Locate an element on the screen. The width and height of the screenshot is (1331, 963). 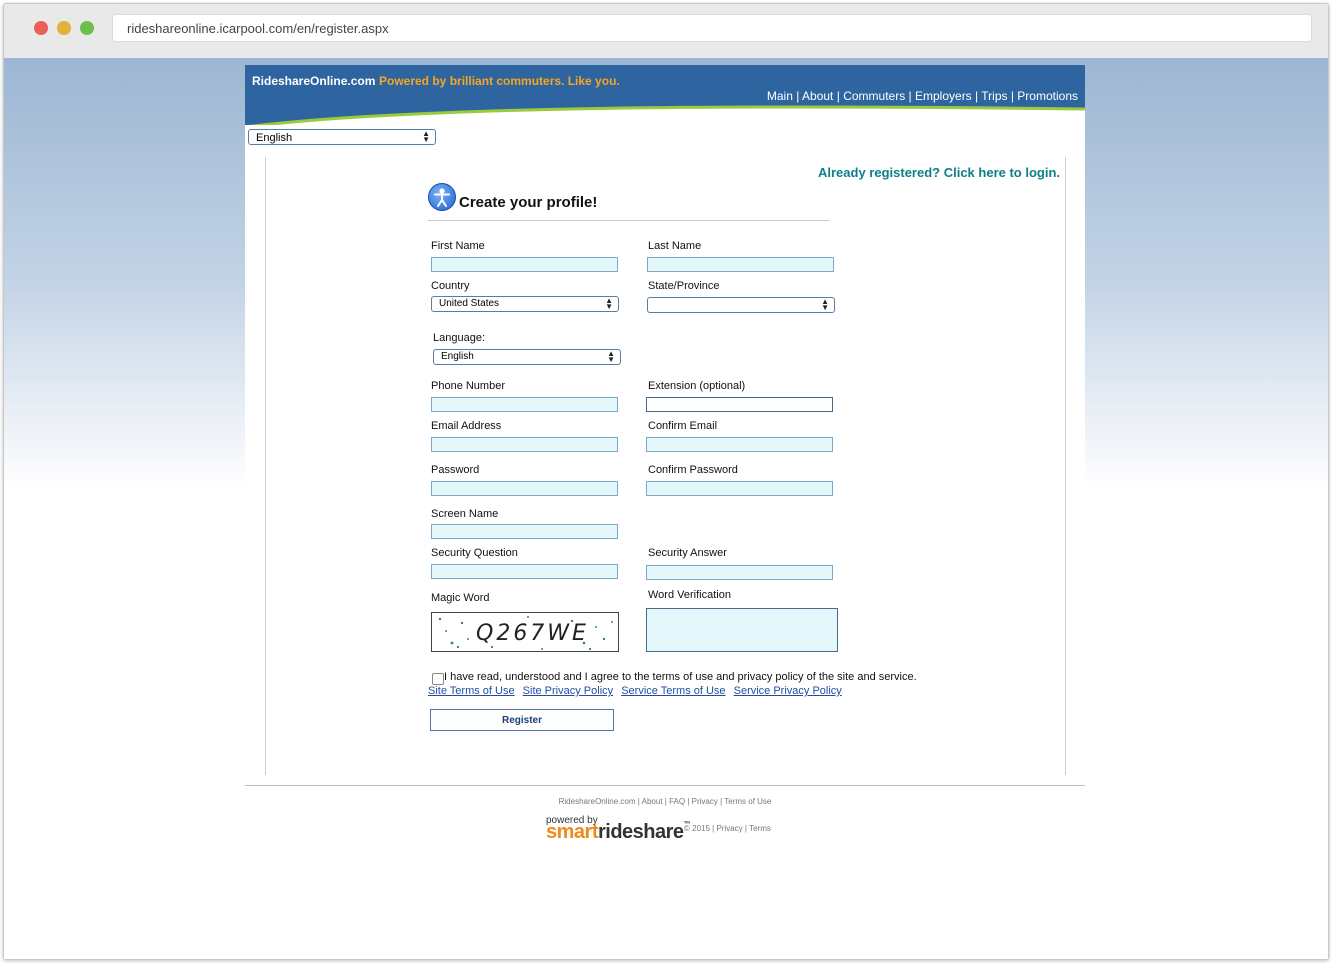
security-question-label: Security Question is located at coordinates (474, 553).